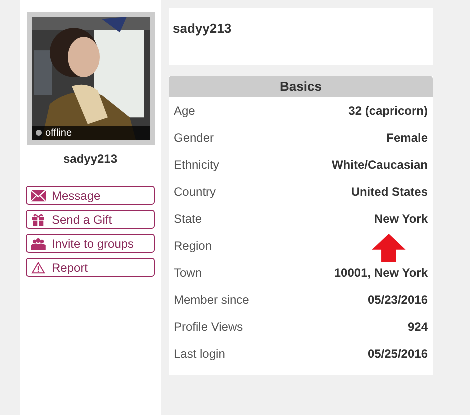 This screenshot has width=470, height=415. I want to click on field-label: Ethnicity, so click(197, 165).